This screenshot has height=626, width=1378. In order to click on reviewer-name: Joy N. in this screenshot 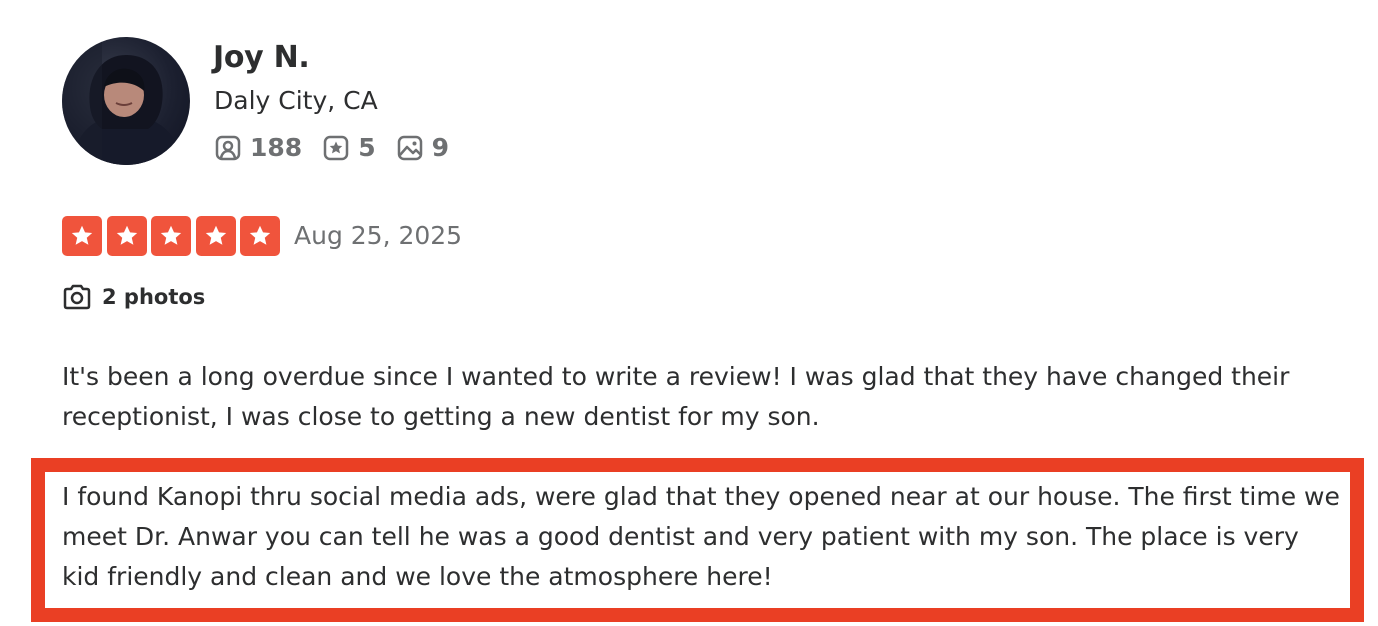, I will do `click(261, 57)`.